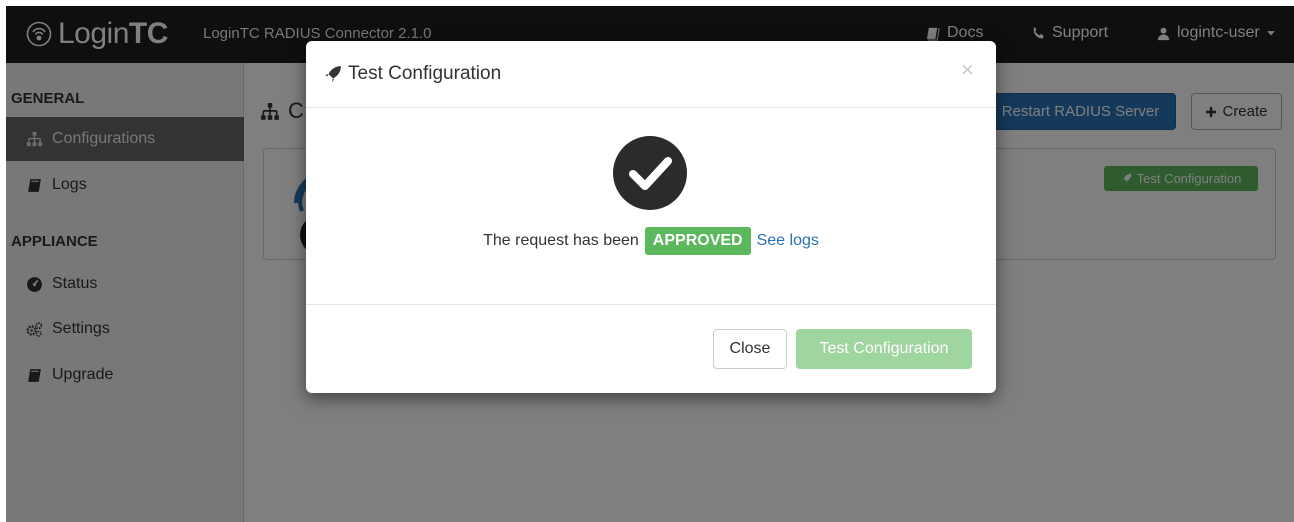 This screenshot has height=522, width=1294. I want to click on close-button-label: Close, so click(750, 348).